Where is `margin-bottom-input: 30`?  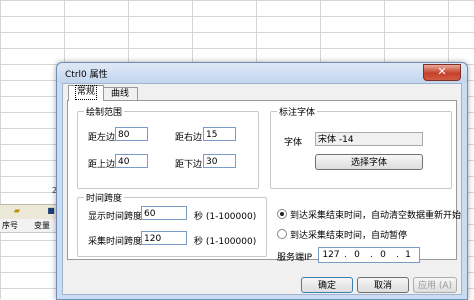 margin-bottom-input: 30 is located at coordinates (219, 161).